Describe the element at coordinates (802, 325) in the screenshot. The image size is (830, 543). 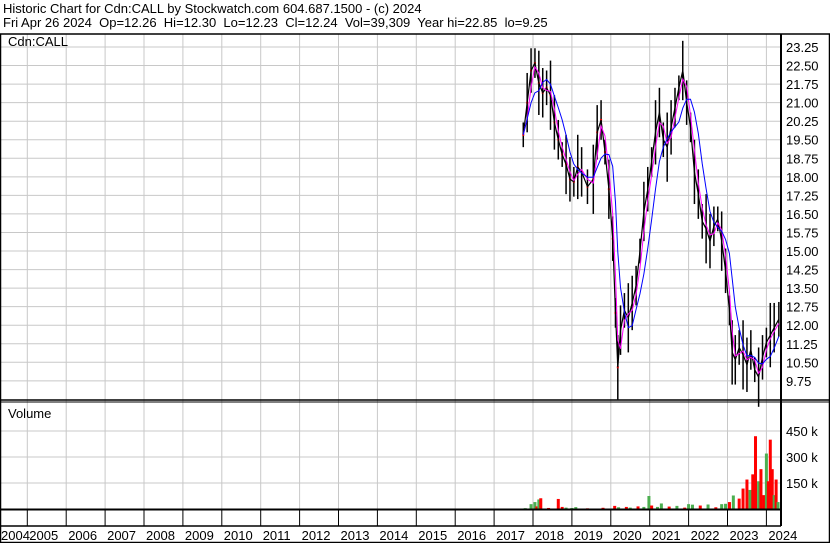
I see `price-tick-label: 12.00` at that location.